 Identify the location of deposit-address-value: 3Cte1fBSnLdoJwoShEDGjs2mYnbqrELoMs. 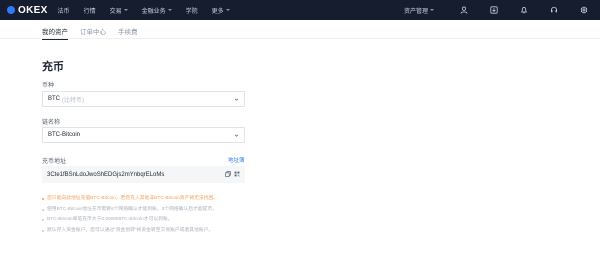
(106, 174).